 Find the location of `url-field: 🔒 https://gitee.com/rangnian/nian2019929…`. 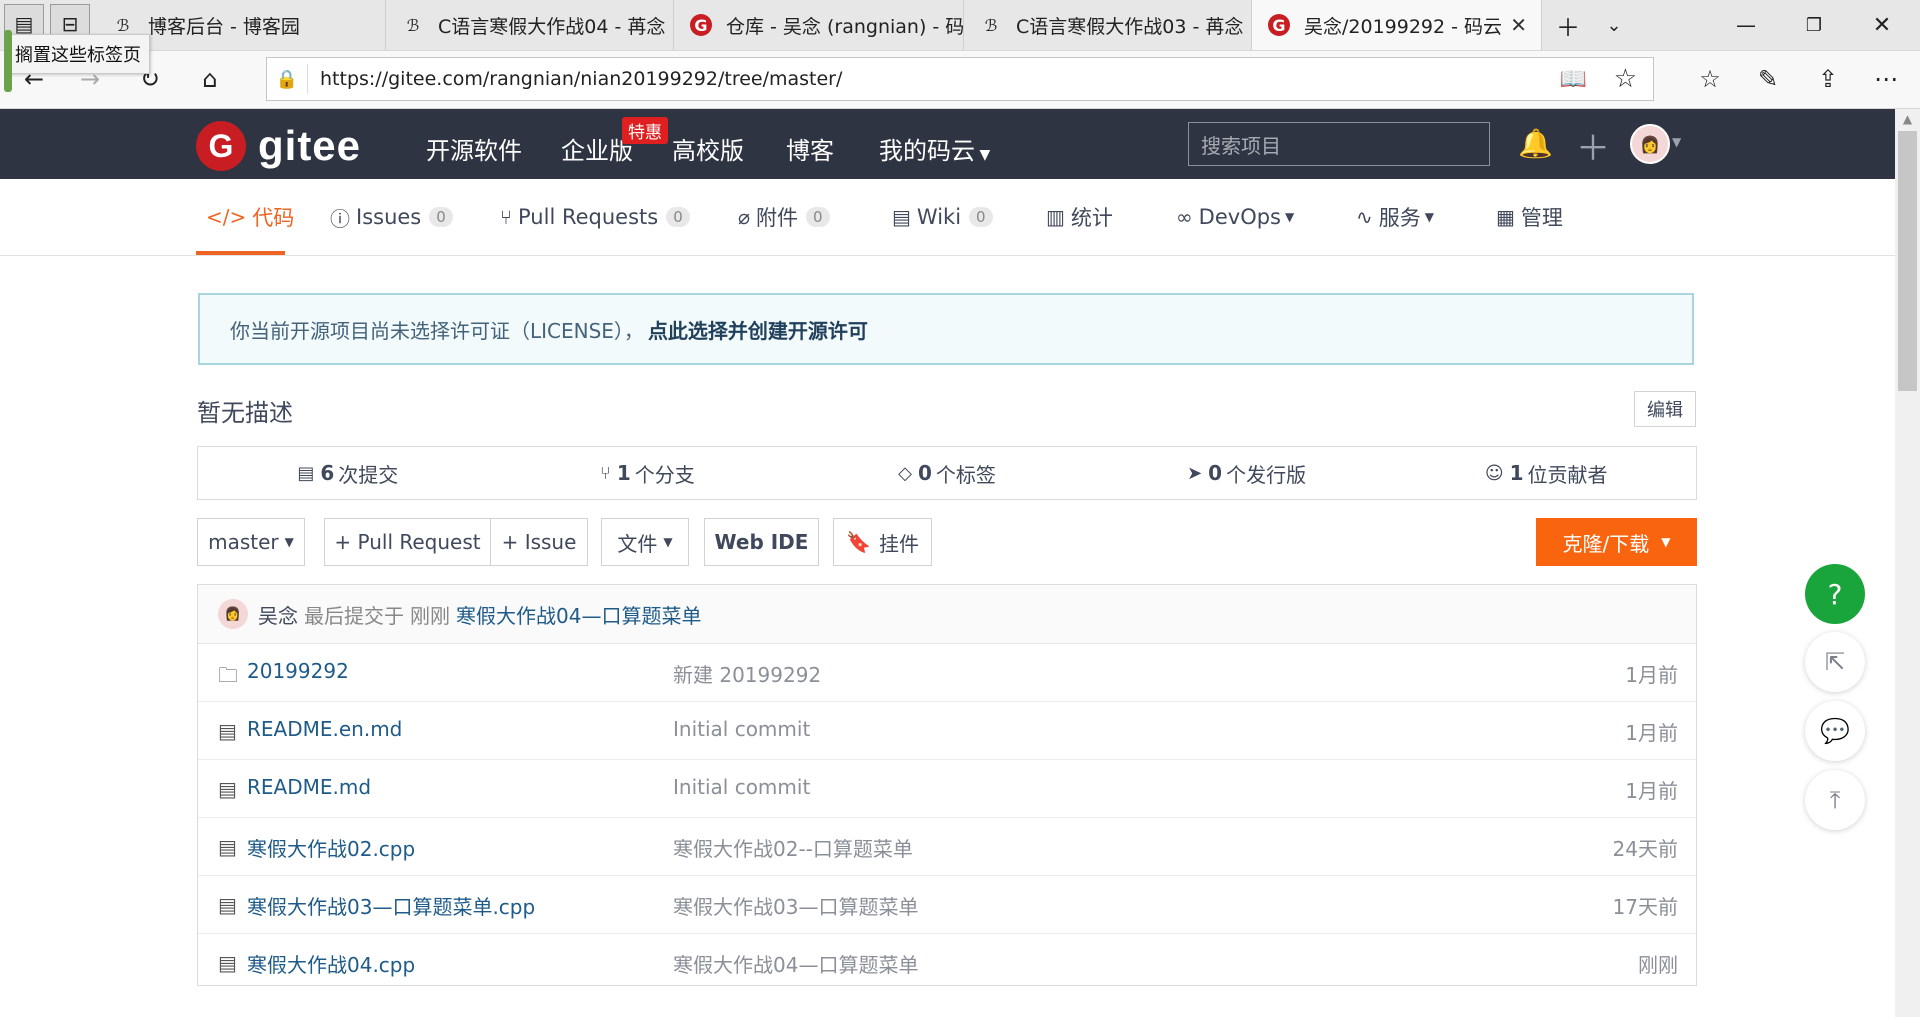

url-field: 🔒 https://gitee.com/rangnian/nian2019929… is located at coordinates (960, 79).